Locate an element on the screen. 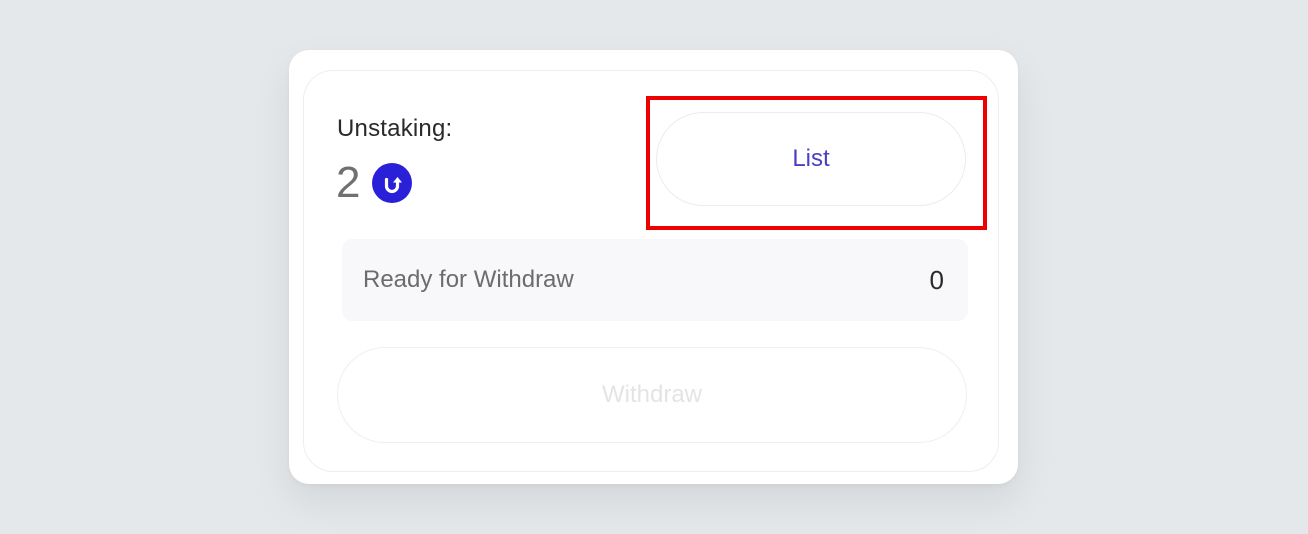 The height and width of the screenshot is (534, 1308). ready-for-withdraw-label: Ready for Withdraw is located at coordinates (468, 279).